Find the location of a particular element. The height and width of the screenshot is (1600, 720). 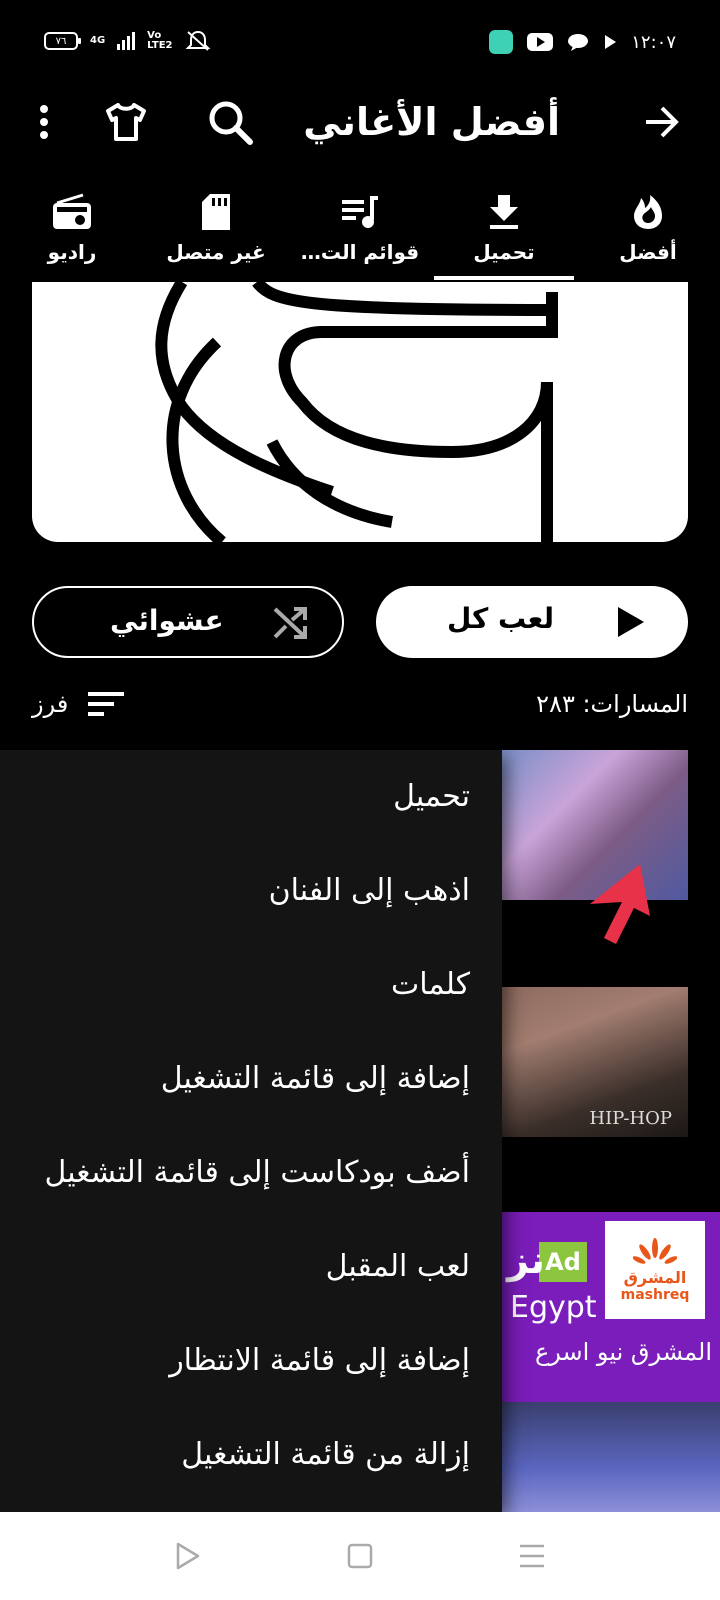

mute-bell-icon is located at coordinates (198, 40).